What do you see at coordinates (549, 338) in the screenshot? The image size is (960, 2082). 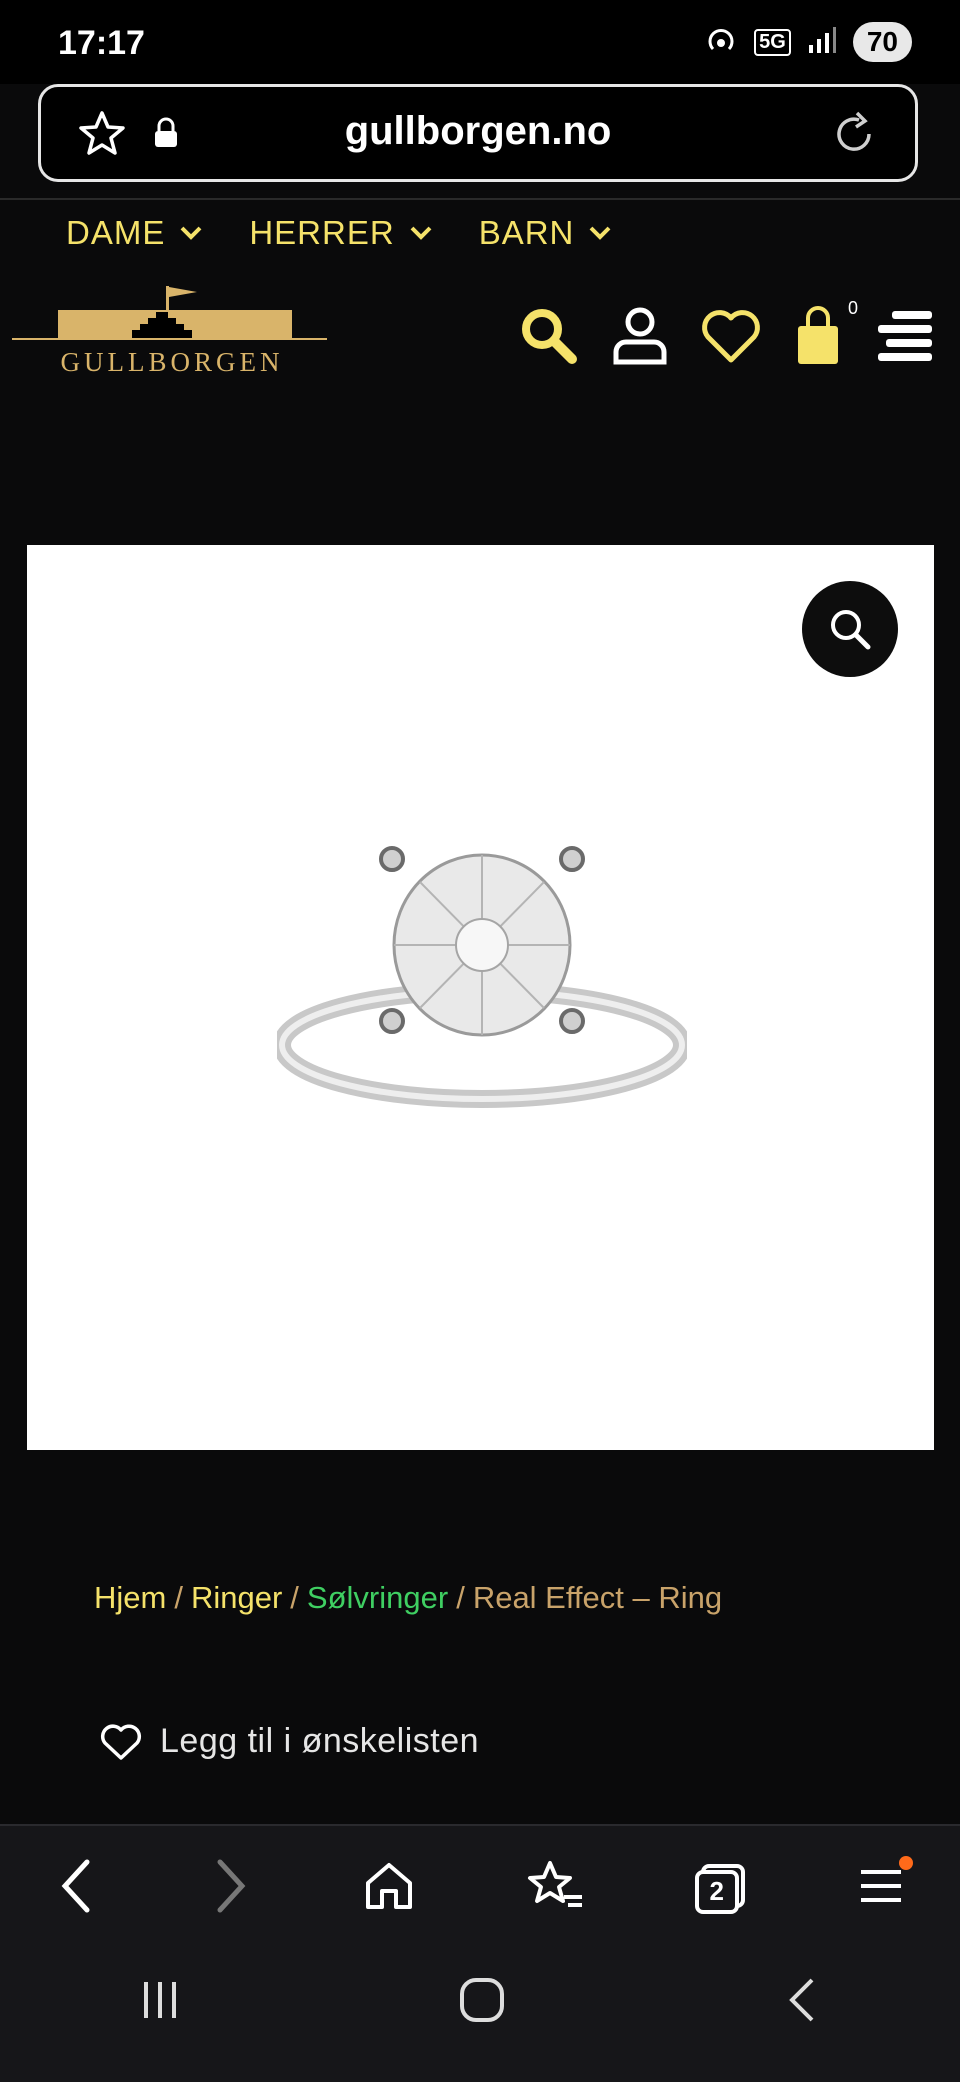 I see `search-icon` at bounding box center [549, 338].